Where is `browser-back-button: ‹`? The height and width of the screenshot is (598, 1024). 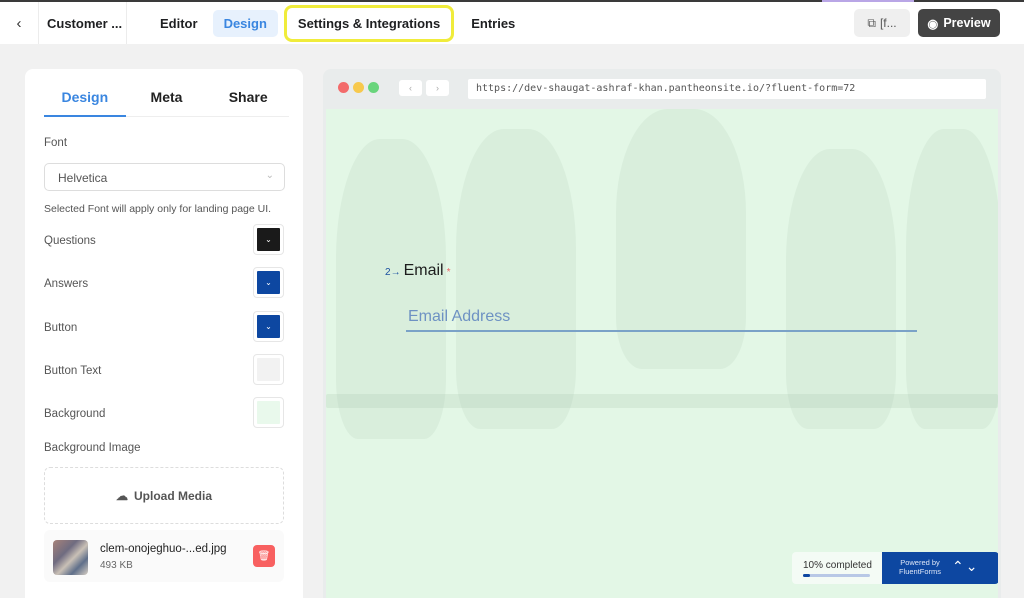
browser-back-button: ‹ is located at coordinates (410, 88).